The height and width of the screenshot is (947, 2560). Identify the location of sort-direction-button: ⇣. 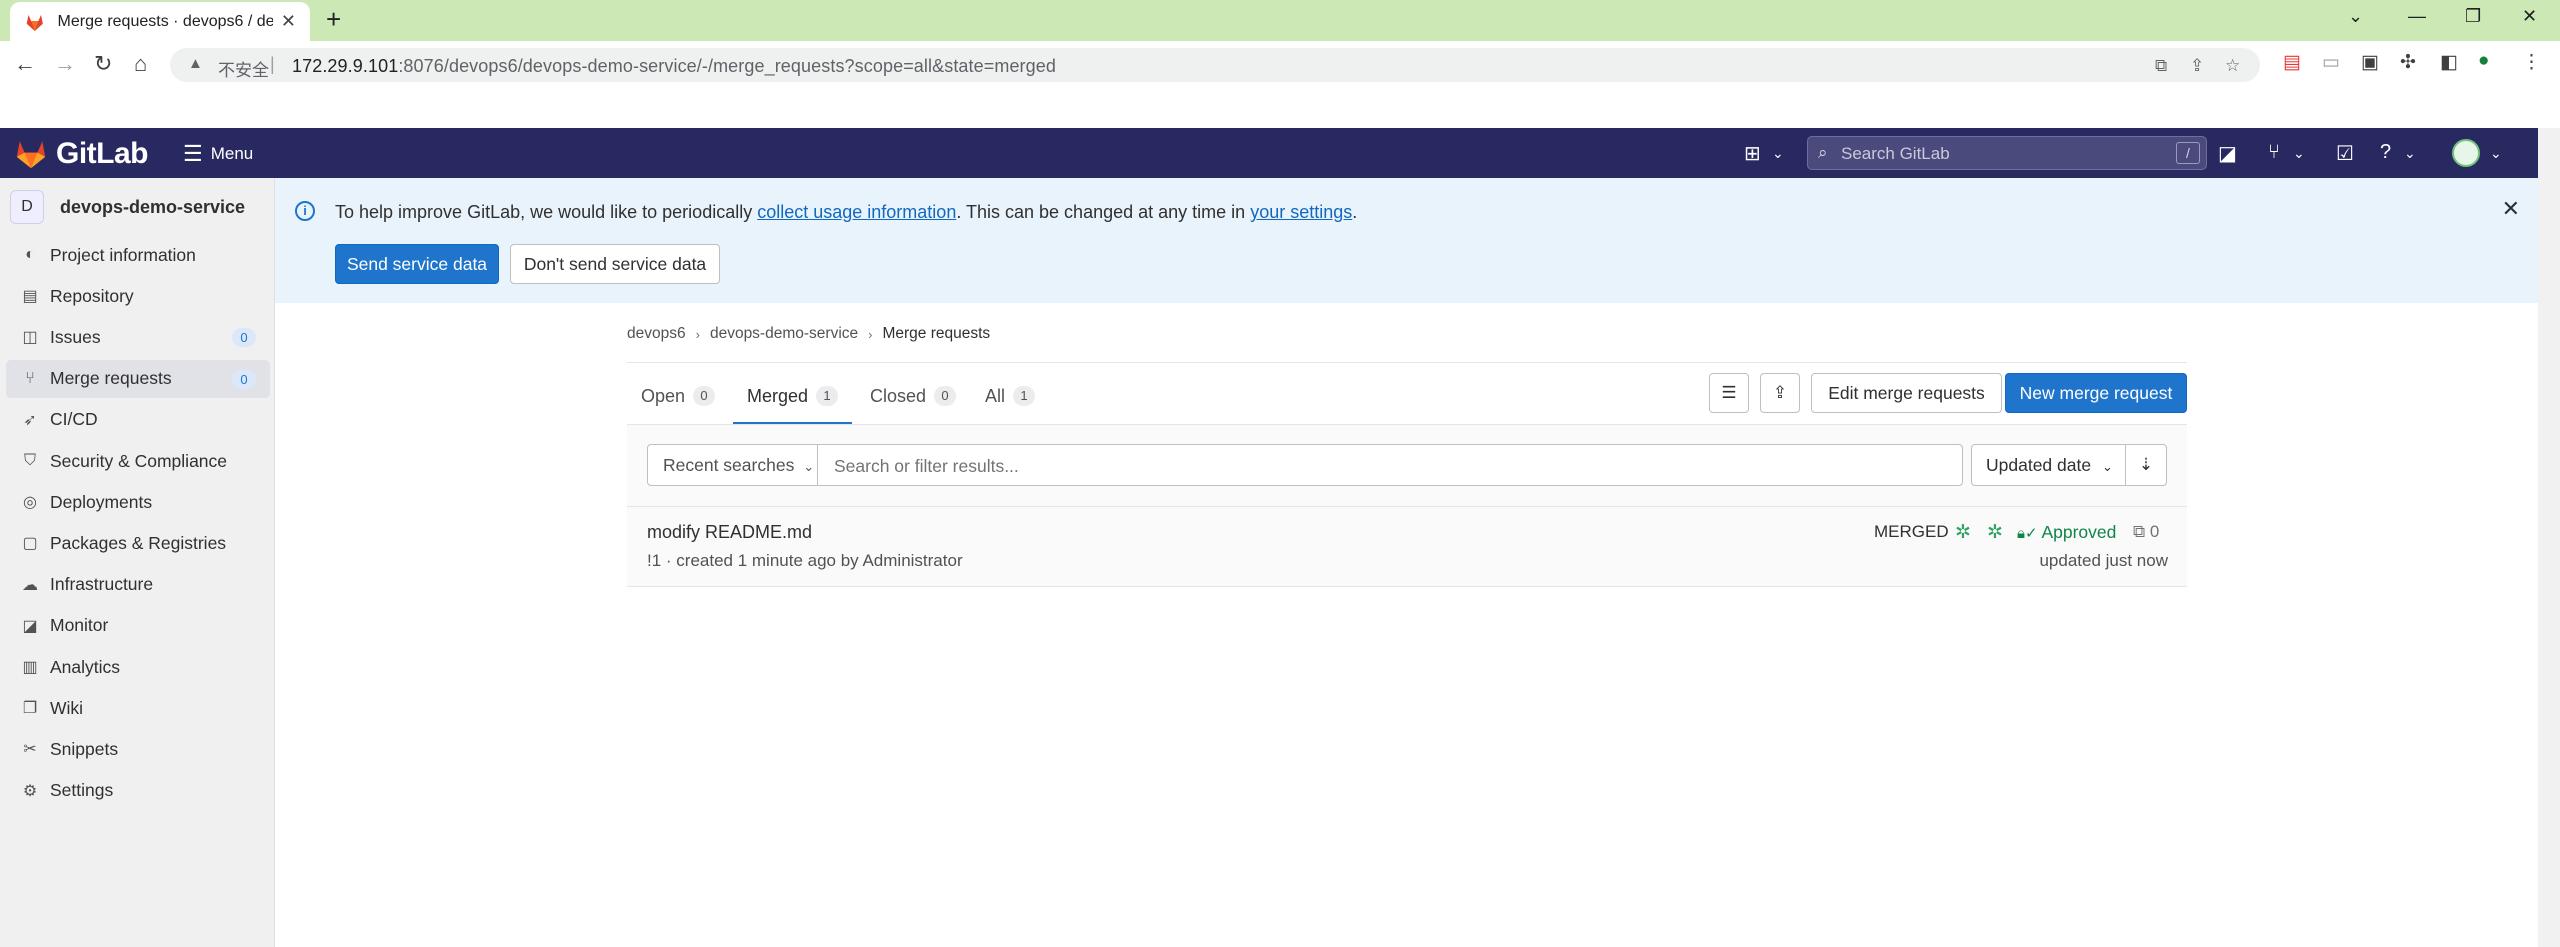
(2146, 465).